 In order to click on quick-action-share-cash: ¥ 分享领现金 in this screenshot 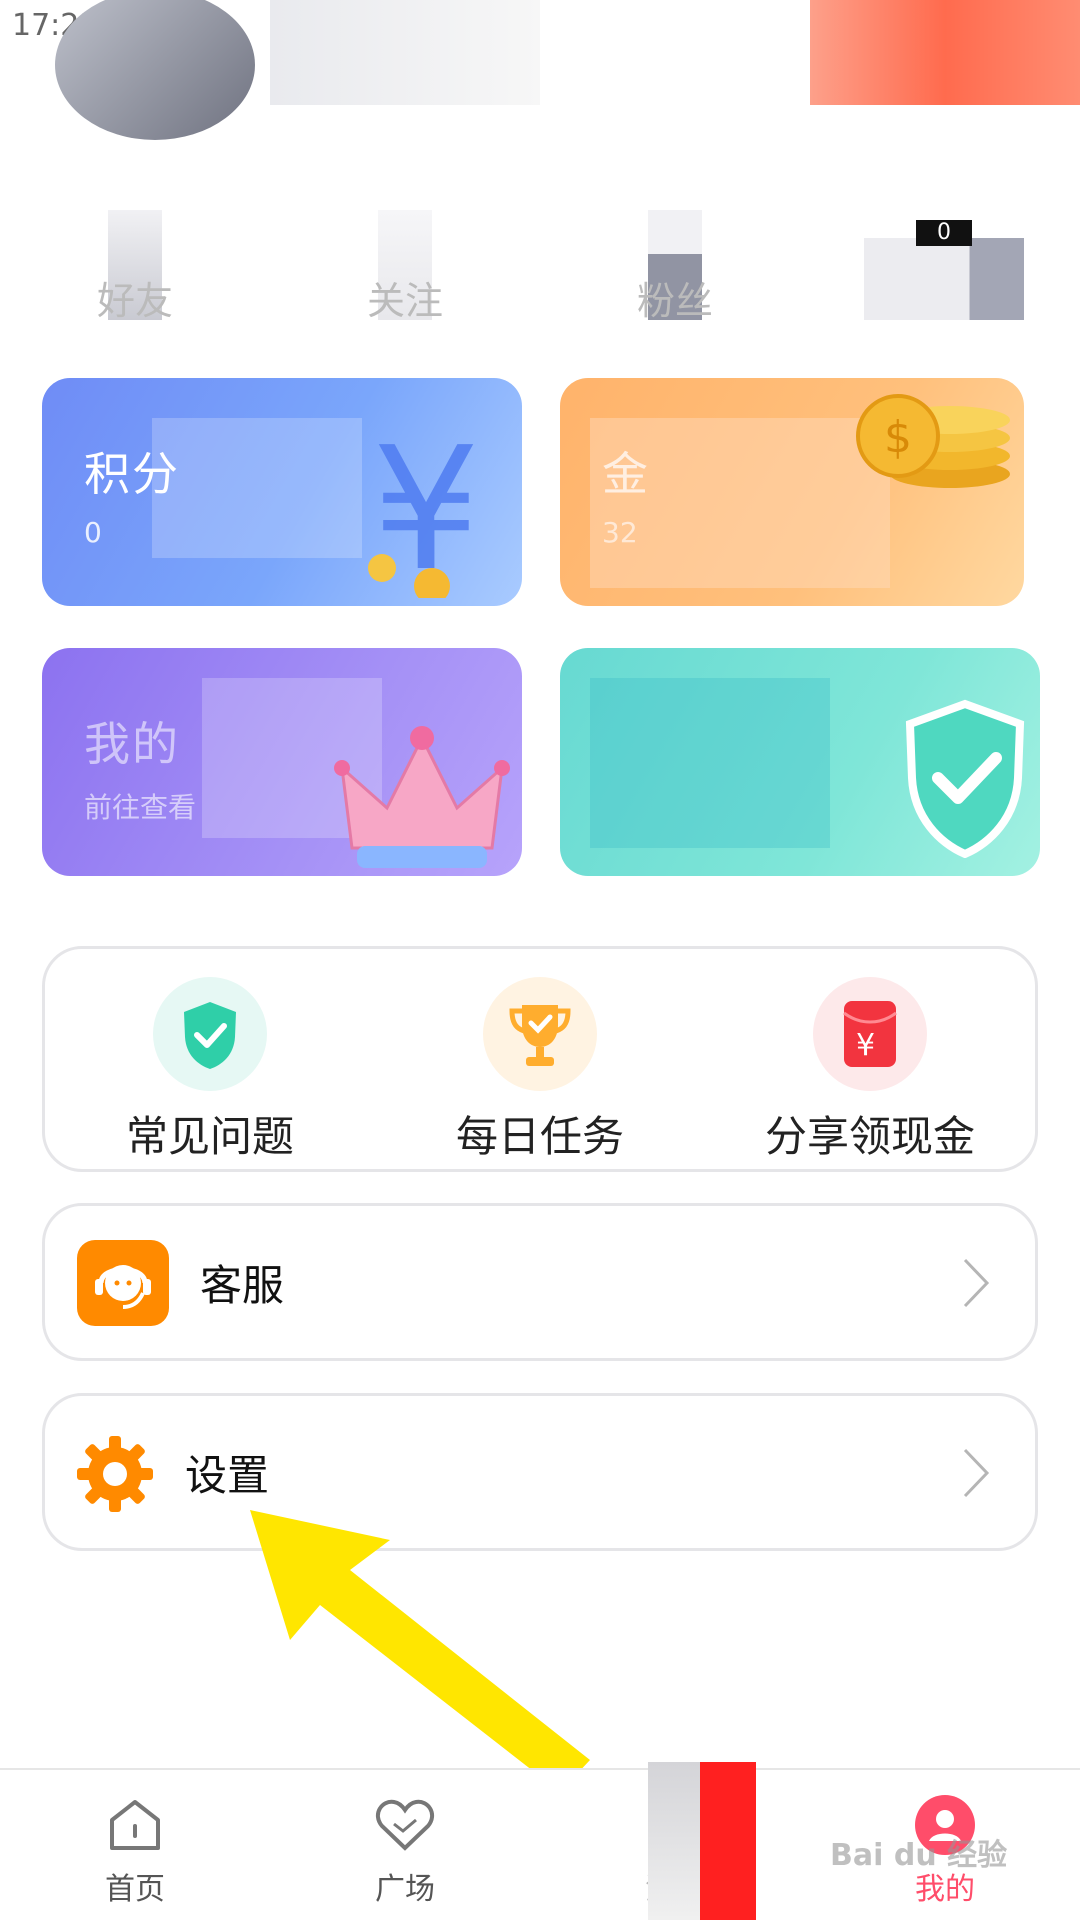, I will do `click(870, 1070)`.